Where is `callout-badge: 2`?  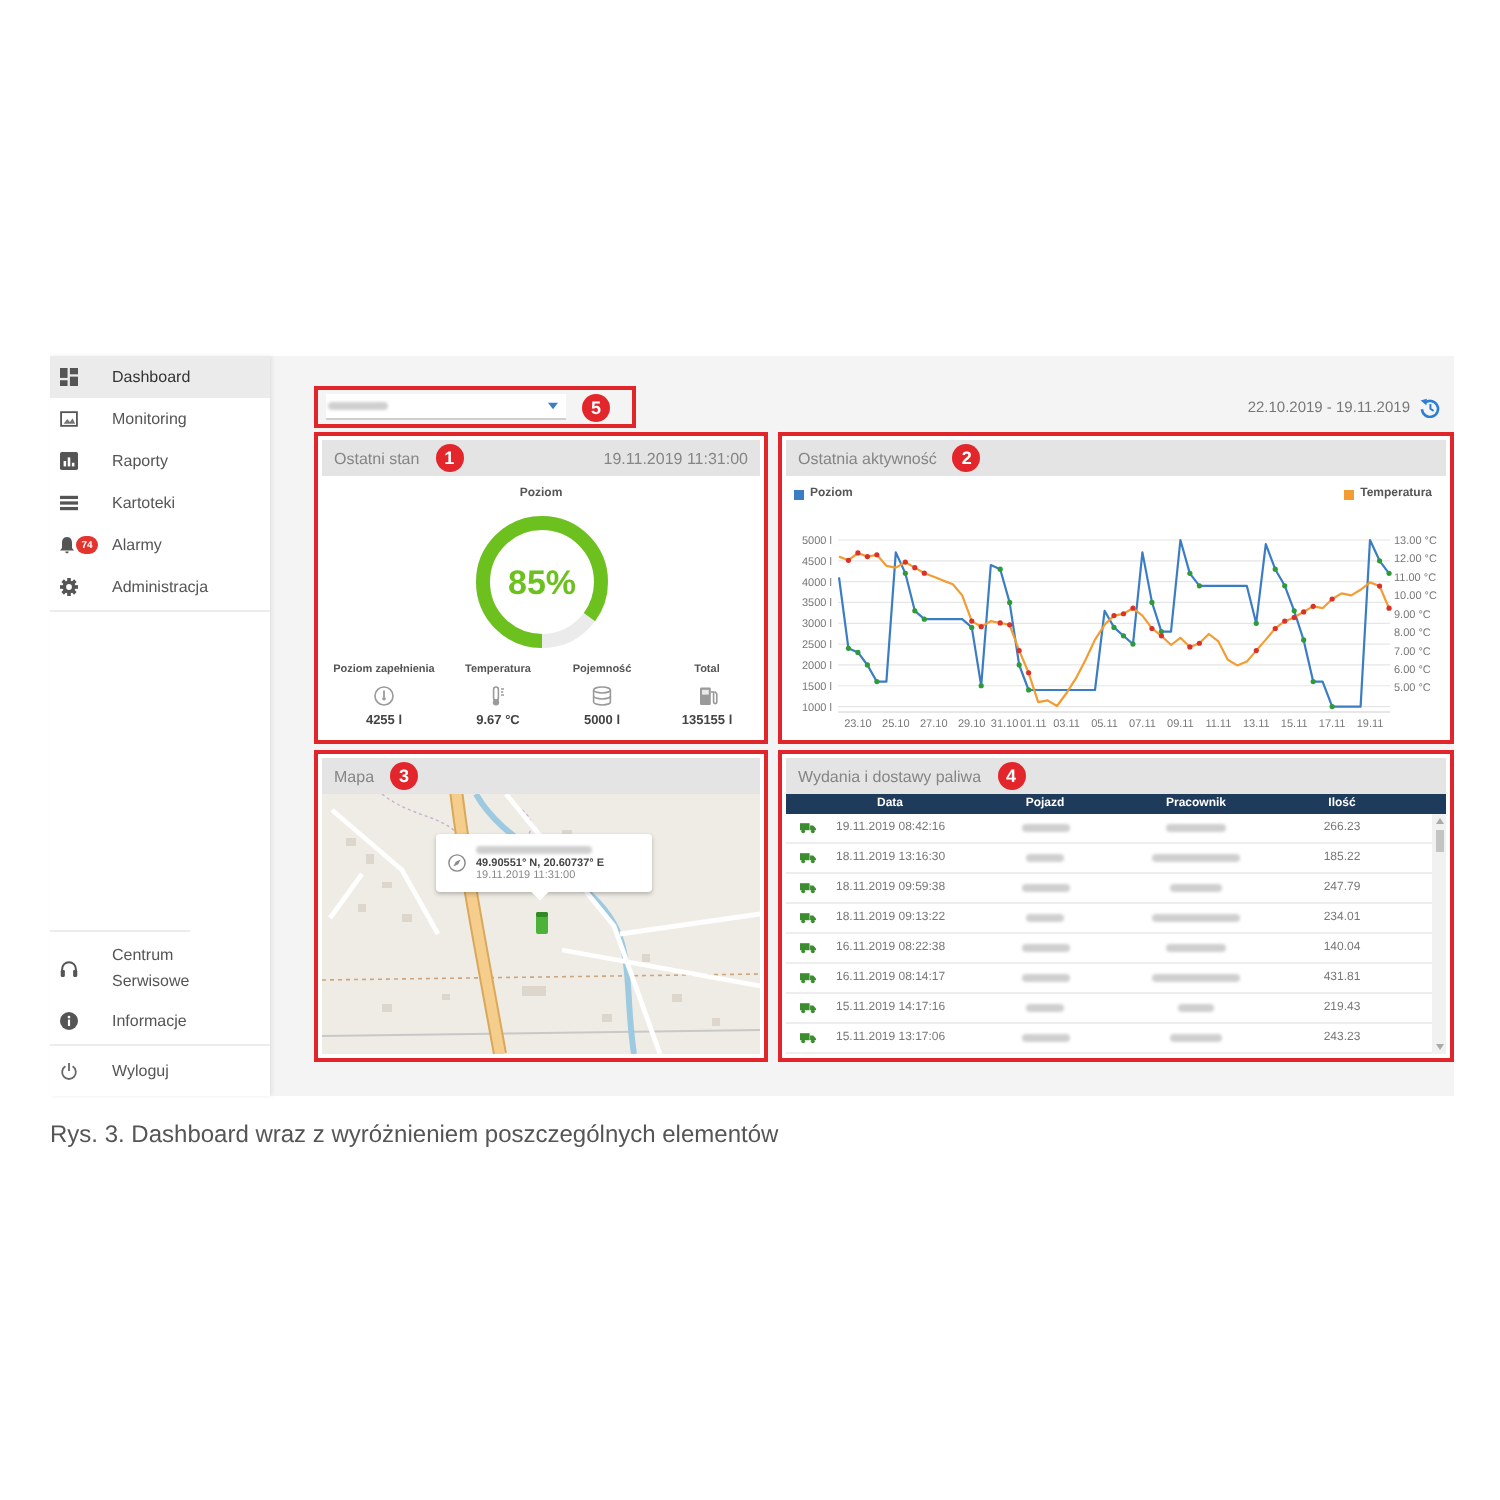 callout-badge: 2 is located at coordinates (966, 458).